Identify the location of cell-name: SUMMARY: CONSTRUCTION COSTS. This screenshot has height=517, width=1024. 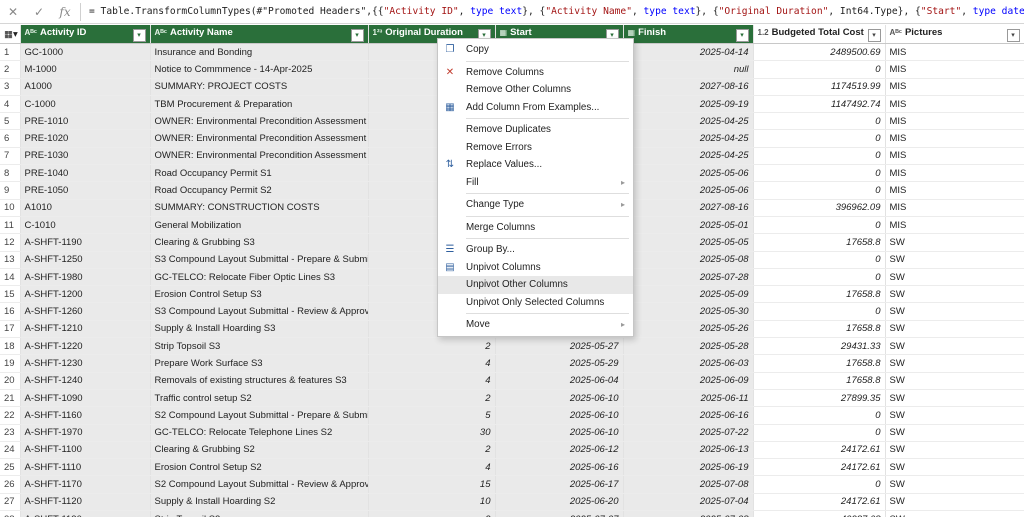
(259, 208).